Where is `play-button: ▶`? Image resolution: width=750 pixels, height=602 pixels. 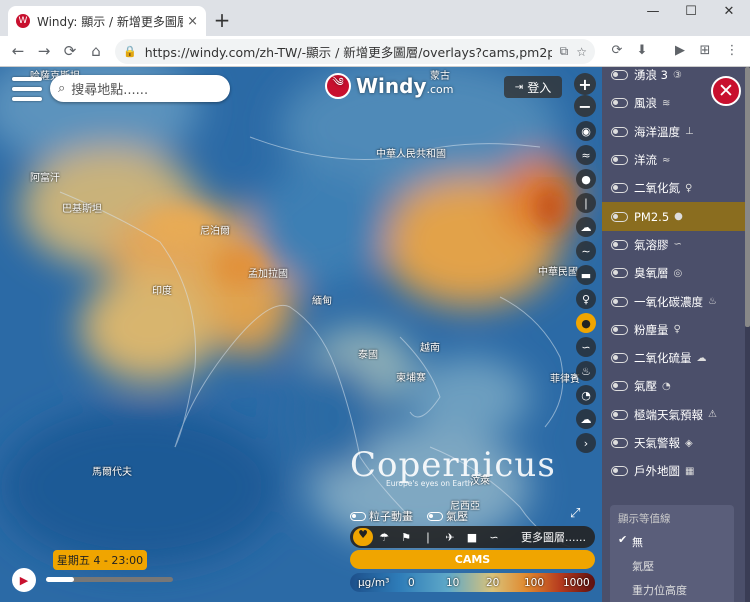
play-button: ▶ is located at coordinates (24, 580).